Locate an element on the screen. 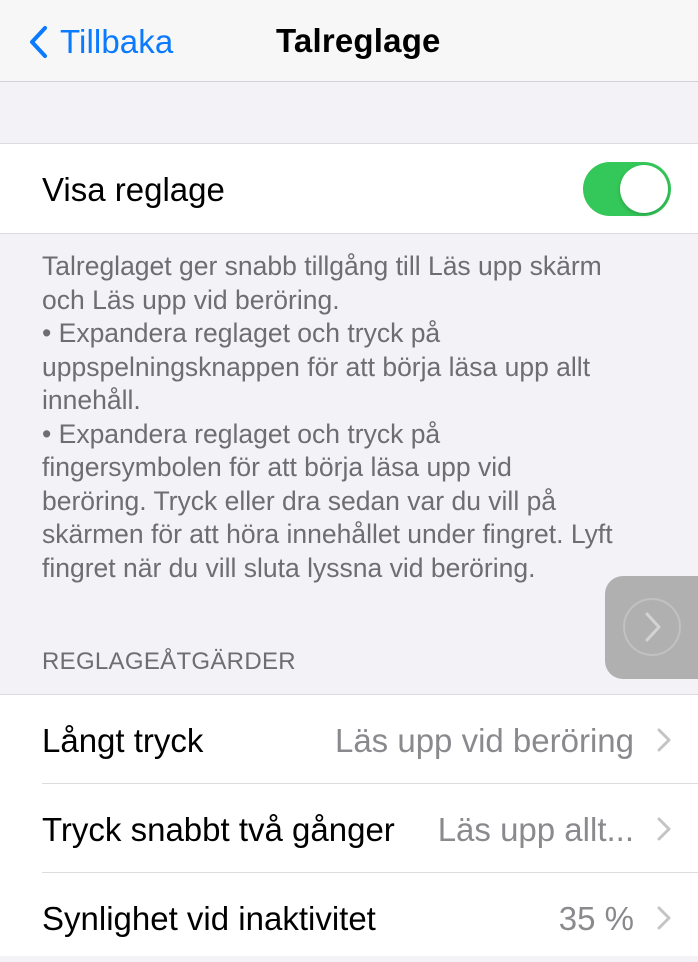 The image size is (698, 962). chevron-left-icon is located at coordinates (38, 42).